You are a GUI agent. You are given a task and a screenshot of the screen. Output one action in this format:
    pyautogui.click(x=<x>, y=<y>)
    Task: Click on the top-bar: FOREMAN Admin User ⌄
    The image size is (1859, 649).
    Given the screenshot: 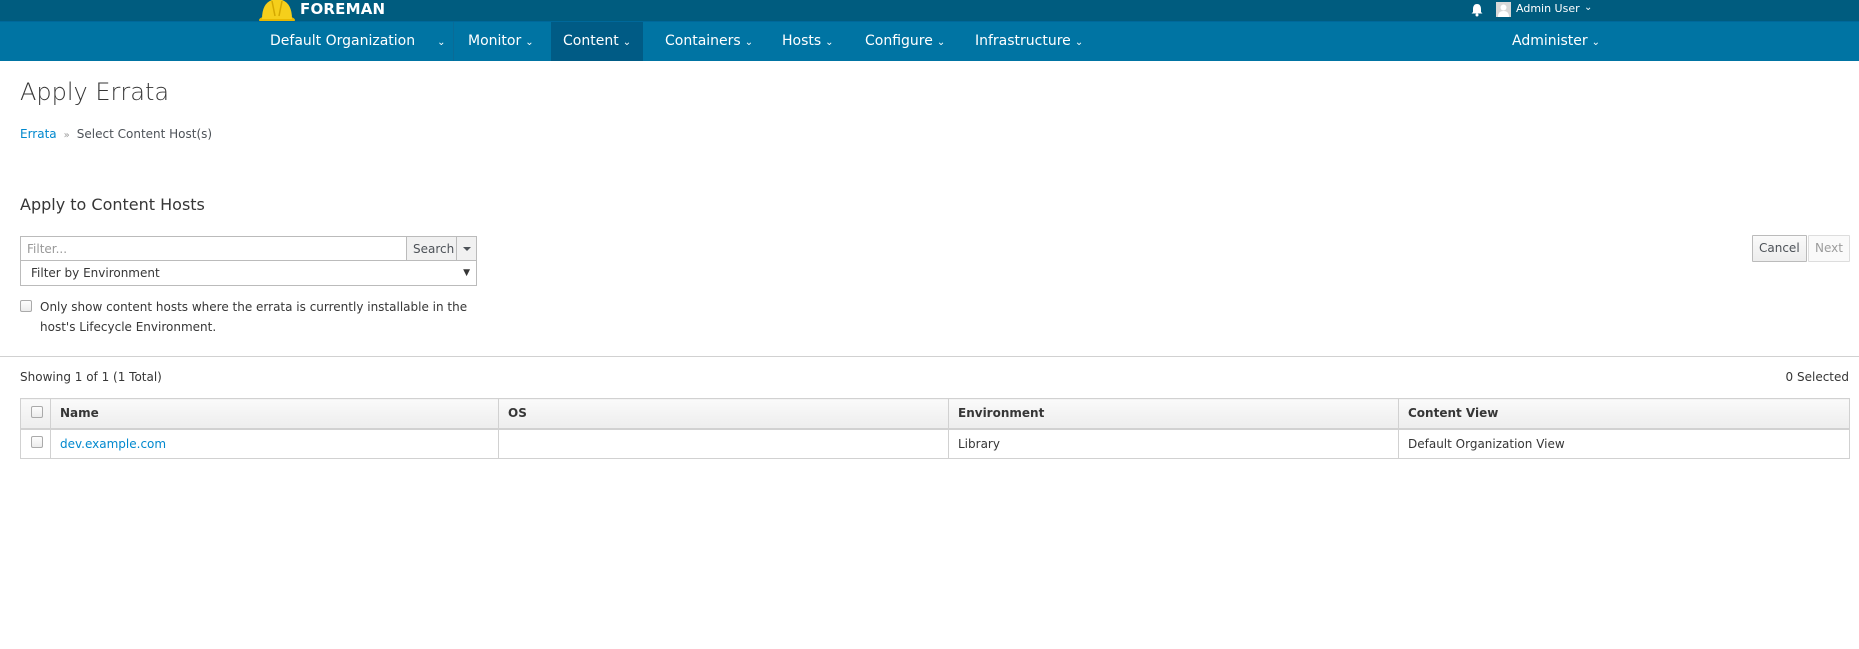 What is the action you would take?
    pyautogui.click(x=929, y=12)
    